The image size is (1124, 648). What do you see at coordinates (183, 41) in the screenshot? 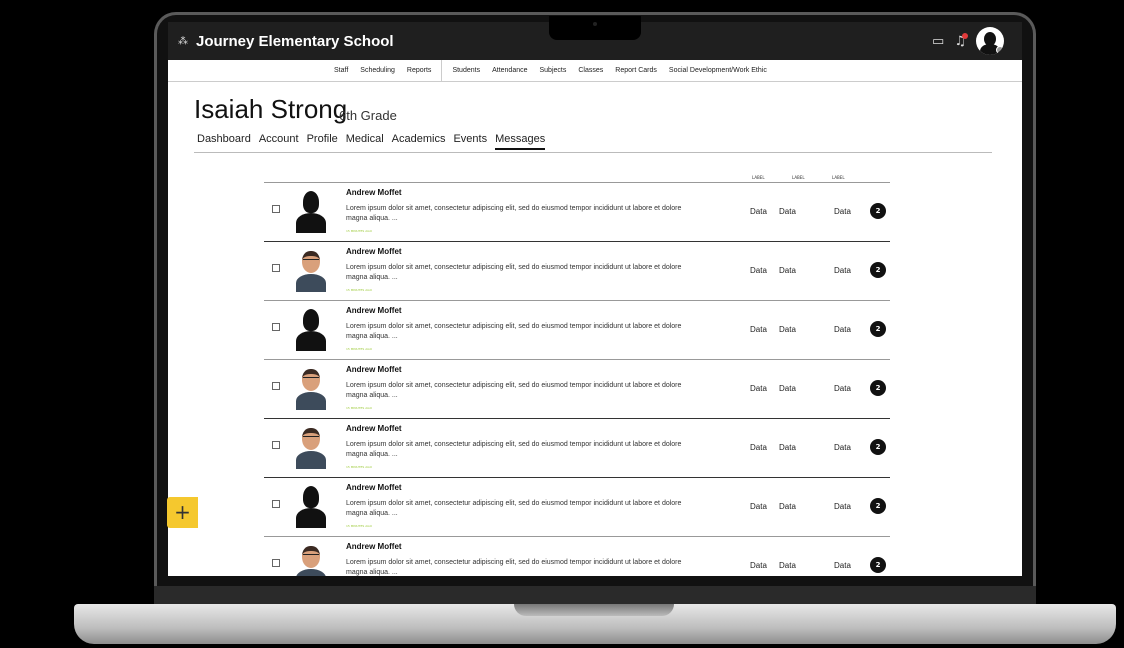
I see `leaf-icon: ⁂` at bounding box center [183, 41].